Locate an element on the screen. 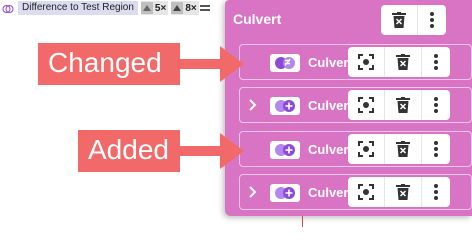 Image resolution: width=472 pixels, height=240 pixels. more-items-icon is located at coordinates (204, 8).